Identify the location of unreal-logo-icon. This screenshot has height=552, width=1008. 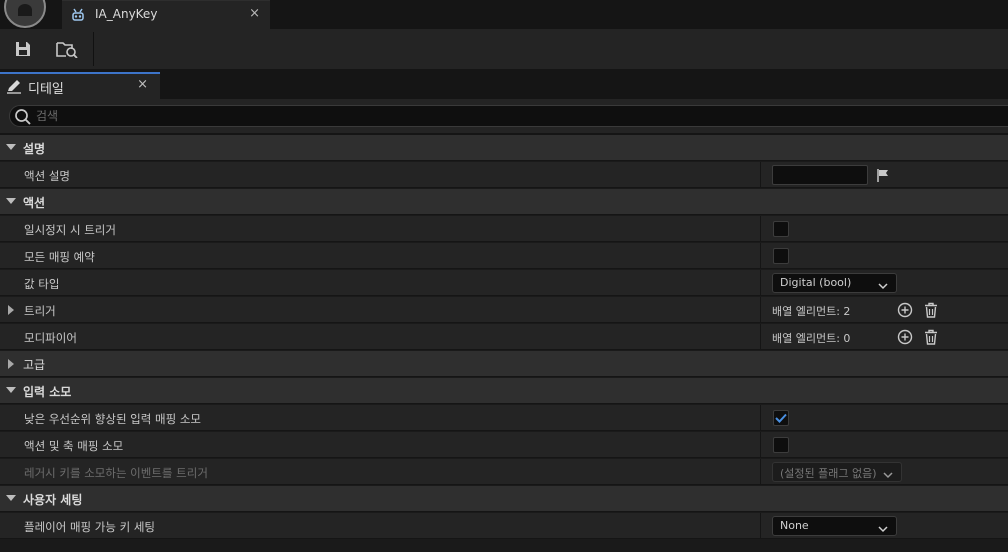
(25, 14).